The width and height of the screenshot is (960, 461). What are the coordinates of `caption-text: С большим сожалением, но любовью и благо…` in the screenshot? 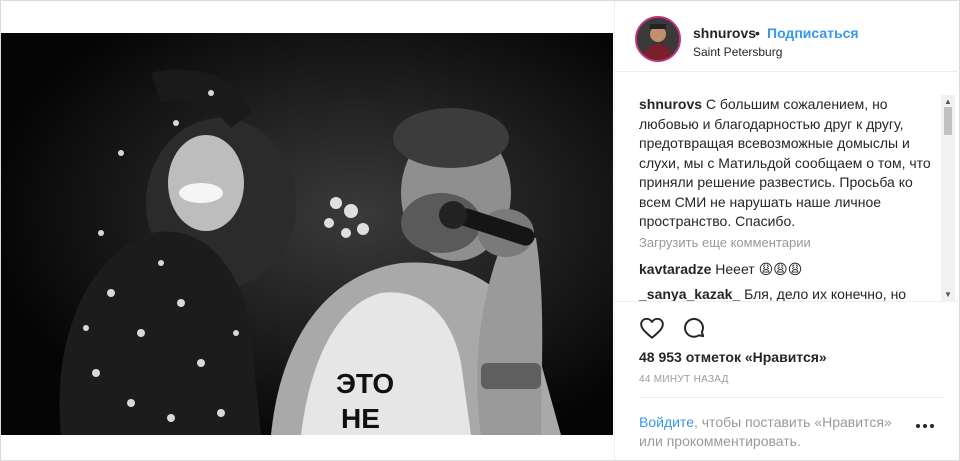 It's located at (785, 162).